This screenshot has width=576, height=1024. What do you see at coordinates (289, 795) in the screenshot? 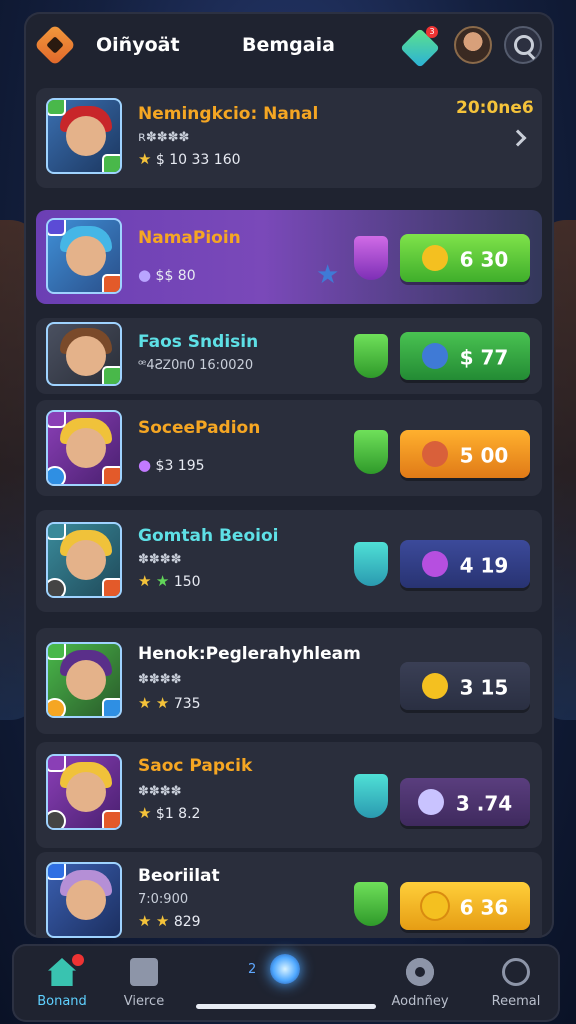
I see `list-item: Saoc Papcik ✽✽✽✽ ★ $1 8.2 3 .74` at bounding box center [289, 795].